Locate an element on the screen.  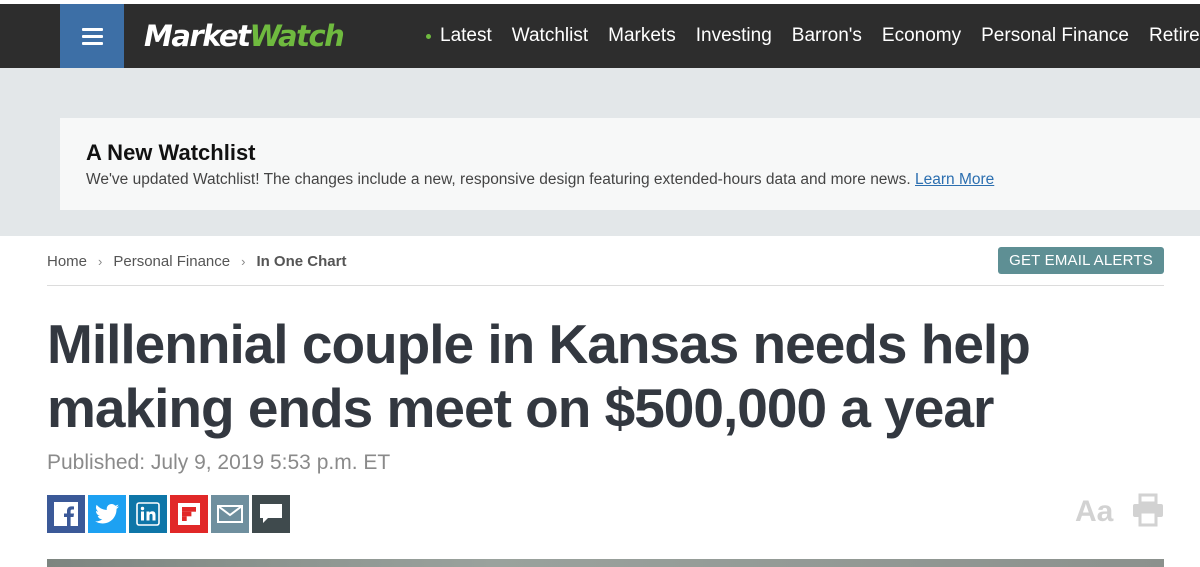
flipboard-share-button is located at coordinates (189, 514).